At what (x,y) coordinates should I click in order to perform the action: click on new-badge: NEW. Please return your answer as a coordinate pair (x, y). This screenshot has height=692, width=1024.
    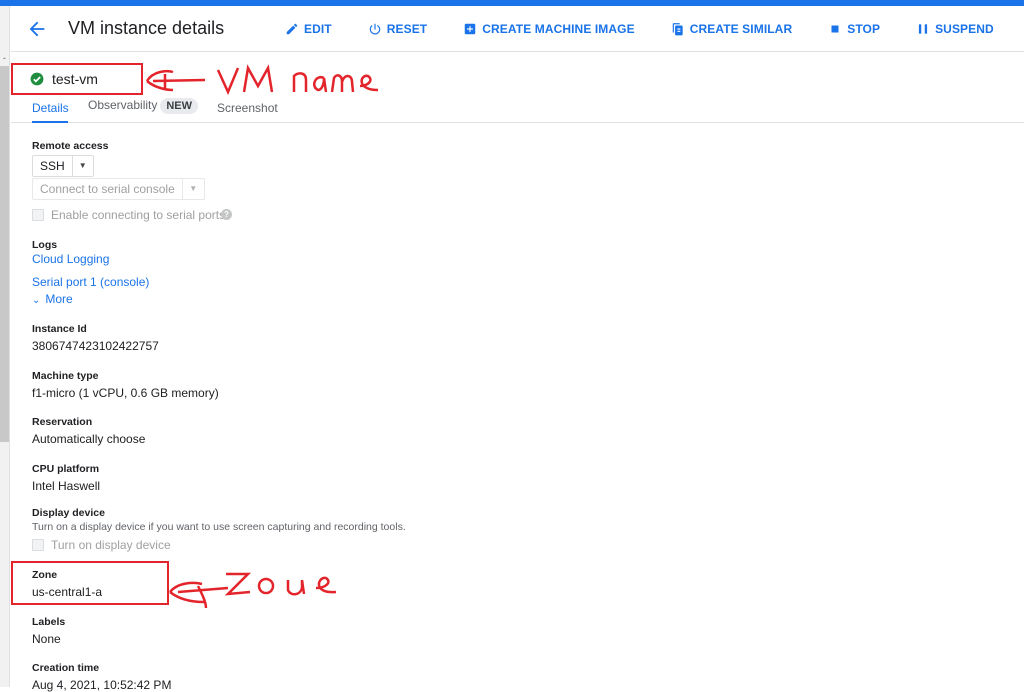
    Looking at the image, I should click on (179, 106).